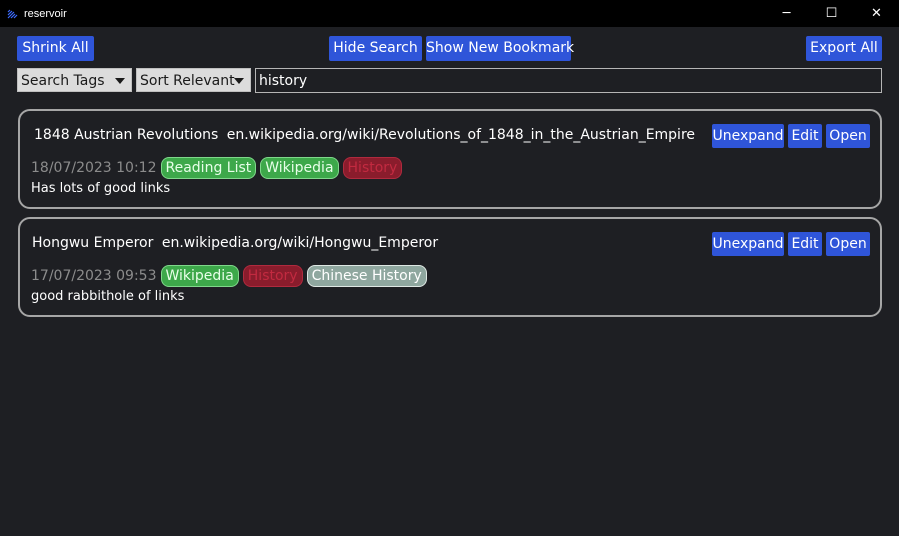 Image resolution: width=899 pixels, height=536 pixels. What do you see at coordinates (45, 13) in the screenshot?
I see `window-title: reservoir` at bounding box center [45, 13].